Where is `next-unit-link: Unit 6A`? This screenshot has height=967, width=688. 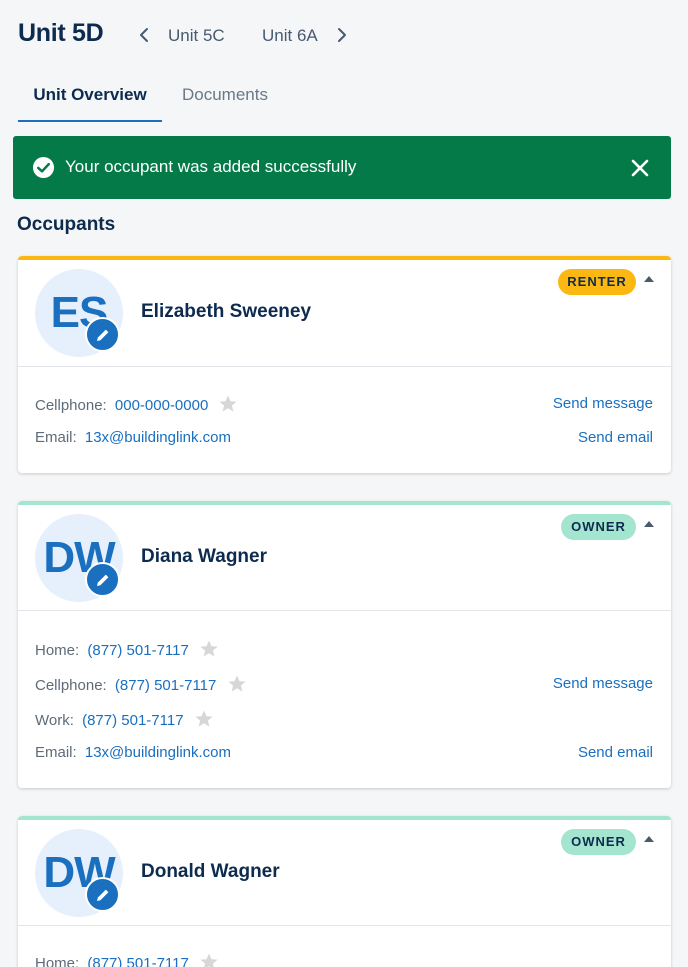 next-unit-link: Unit 6A is located at coordinates (290, 36).